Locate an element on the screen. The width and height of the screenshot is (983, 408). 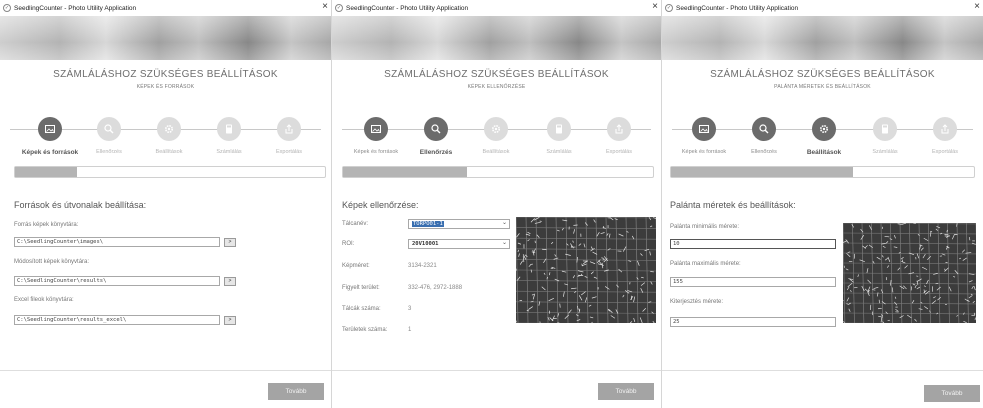
modified-images-field: C:\SeedlingCounter\results\ is located at coordinates (117, 281).